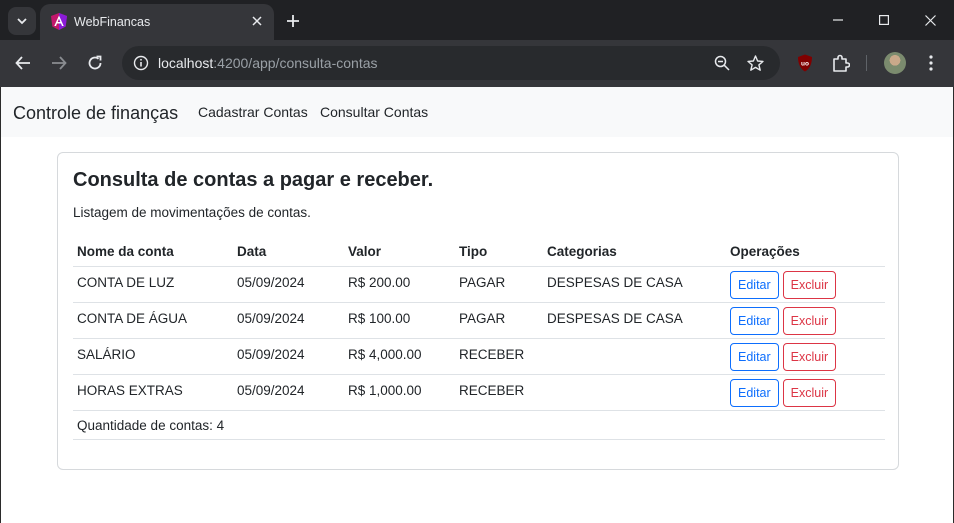 The height and width of the screenshot is (523, 954). I want to click on star-icon, so click(755, 62).